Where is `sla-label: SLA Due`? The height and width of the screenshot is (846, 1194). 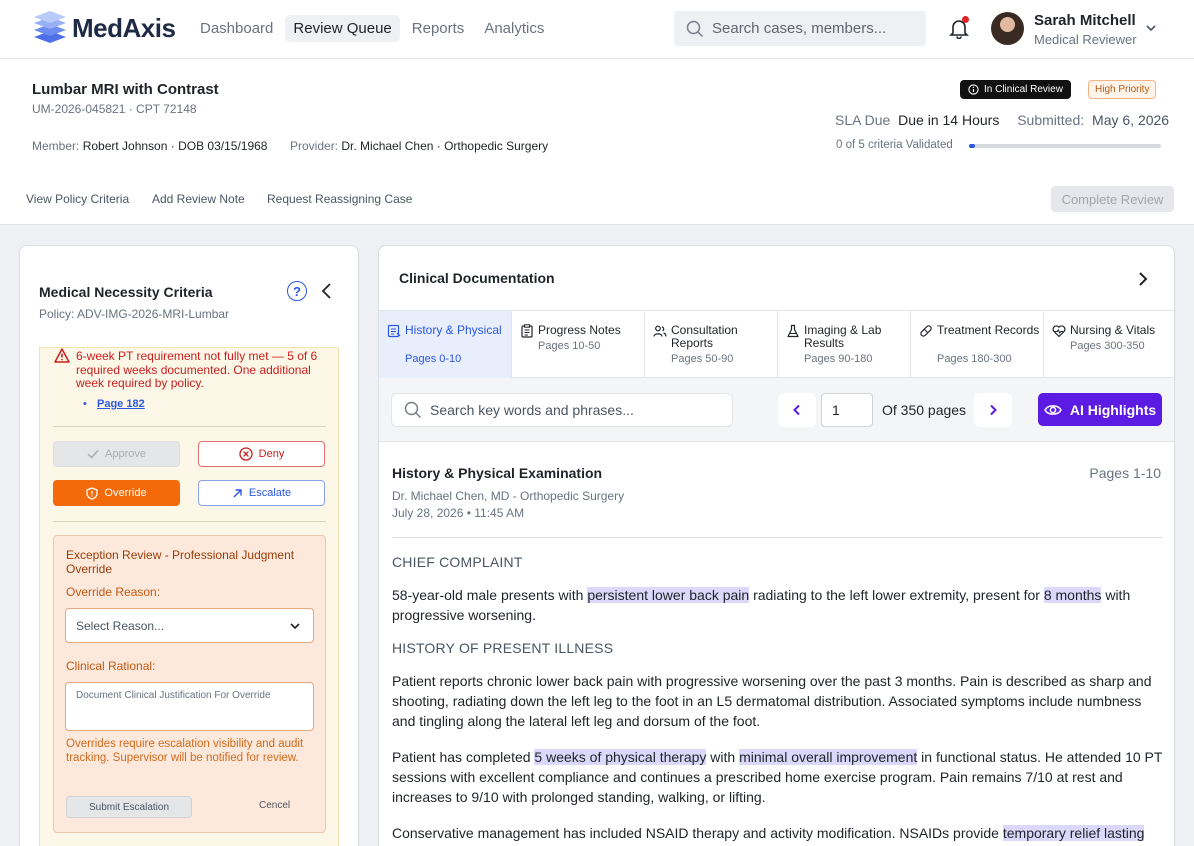 sla-label: SLA Due is located at coordinates (863, 120).